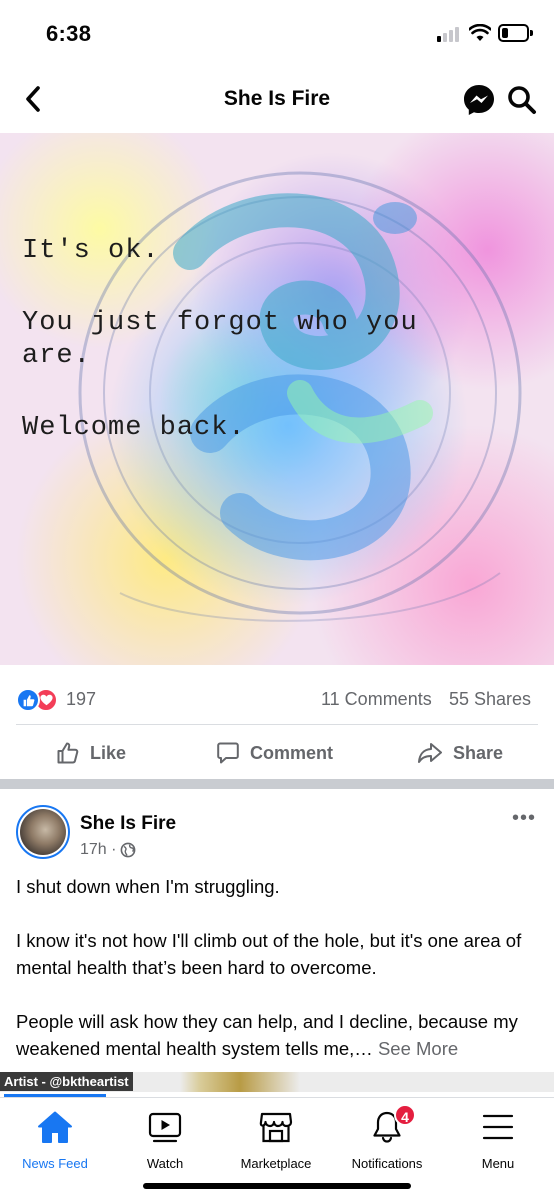 The width and height of the screenshot is (554, 1200). I want to click on reaction-icons, so click(39, 700).